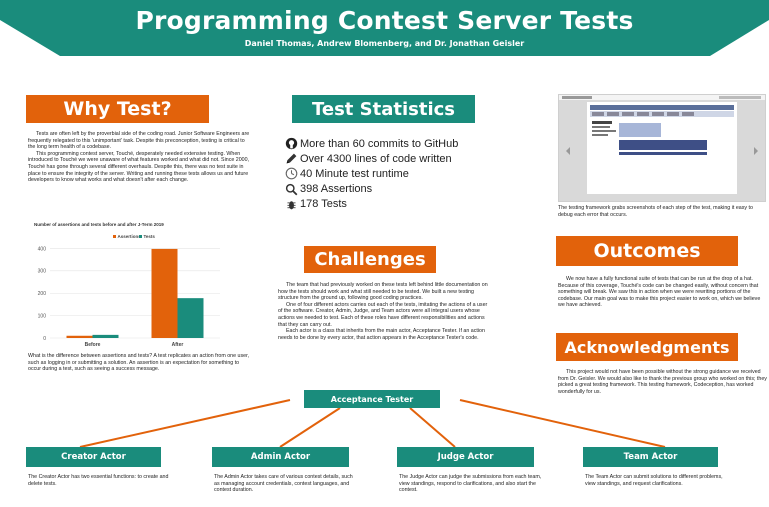  I want to click on acceptance-tester-label: Acceptance Tester, so click(372, 399).